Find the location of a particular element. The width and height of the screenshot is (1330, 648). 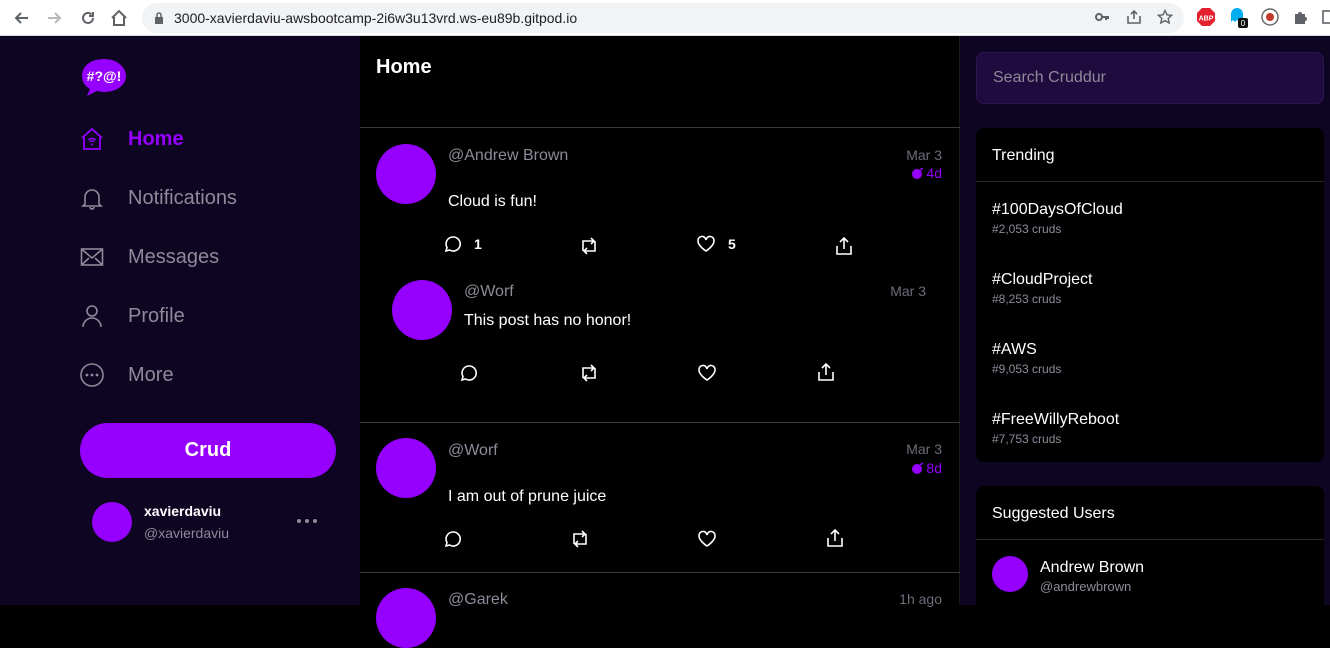

trend-tag: #CloudProject is located at coordinates (1042, 280).